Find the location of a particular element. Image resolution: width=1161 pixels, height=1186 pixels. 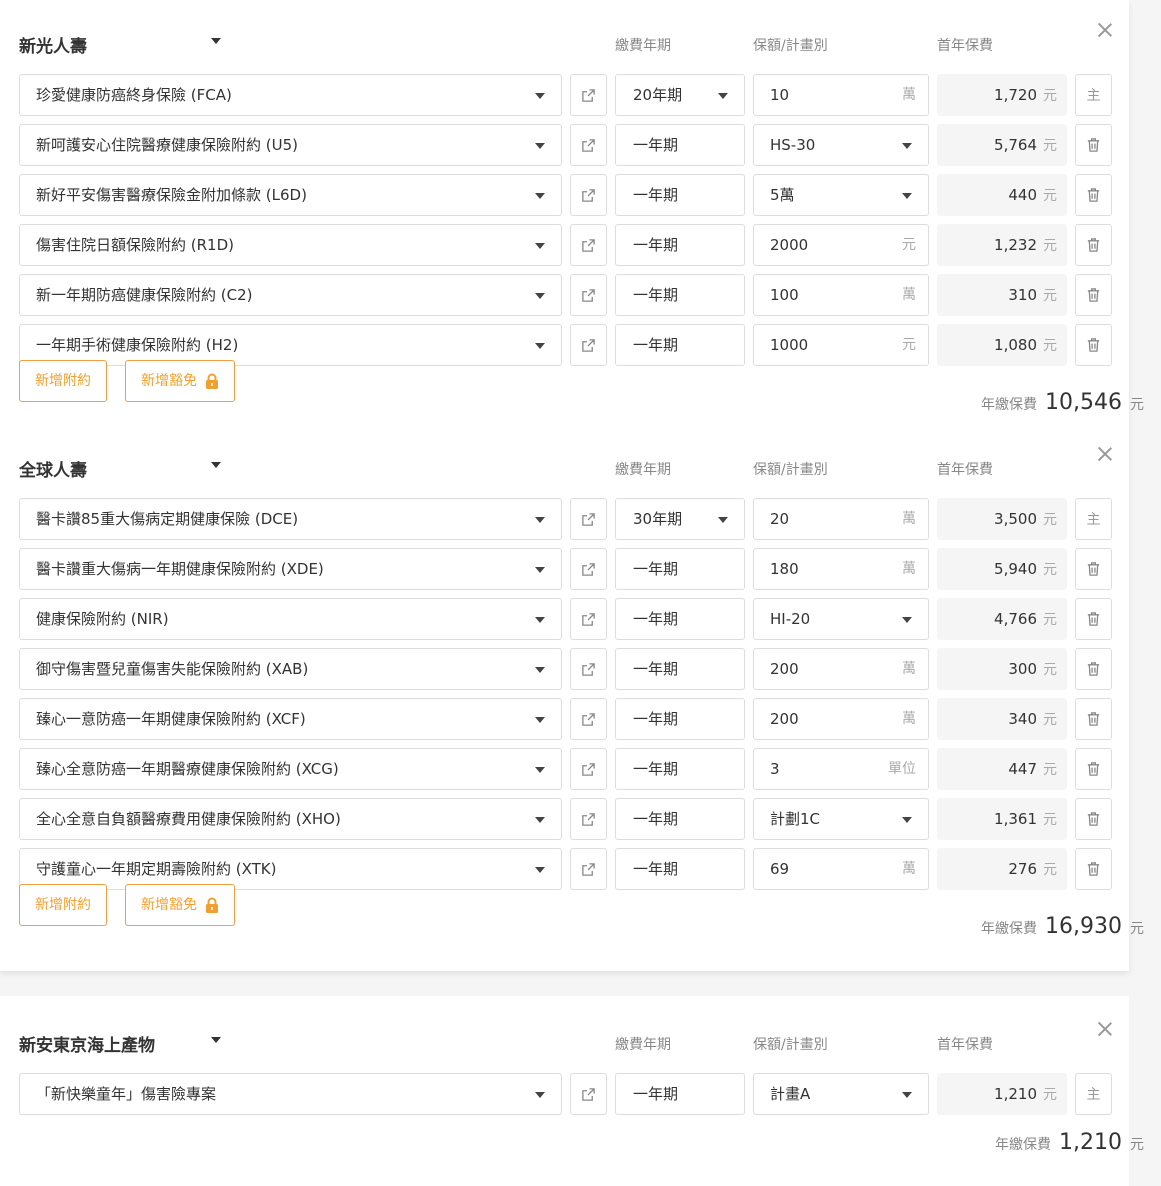

company-select: 新安東京海上產物 is located at coordinates (120, 1043).